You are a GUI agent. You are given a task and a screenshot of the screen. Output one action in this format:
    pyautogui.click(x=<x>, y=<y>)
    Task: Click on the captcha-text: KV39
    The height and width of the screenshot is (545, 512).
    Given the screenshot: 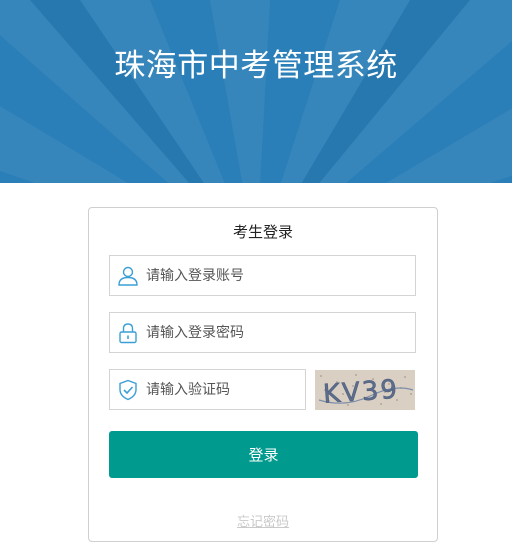 What is the action you would take?
    pyautogui.click(x=361, y=392)
    